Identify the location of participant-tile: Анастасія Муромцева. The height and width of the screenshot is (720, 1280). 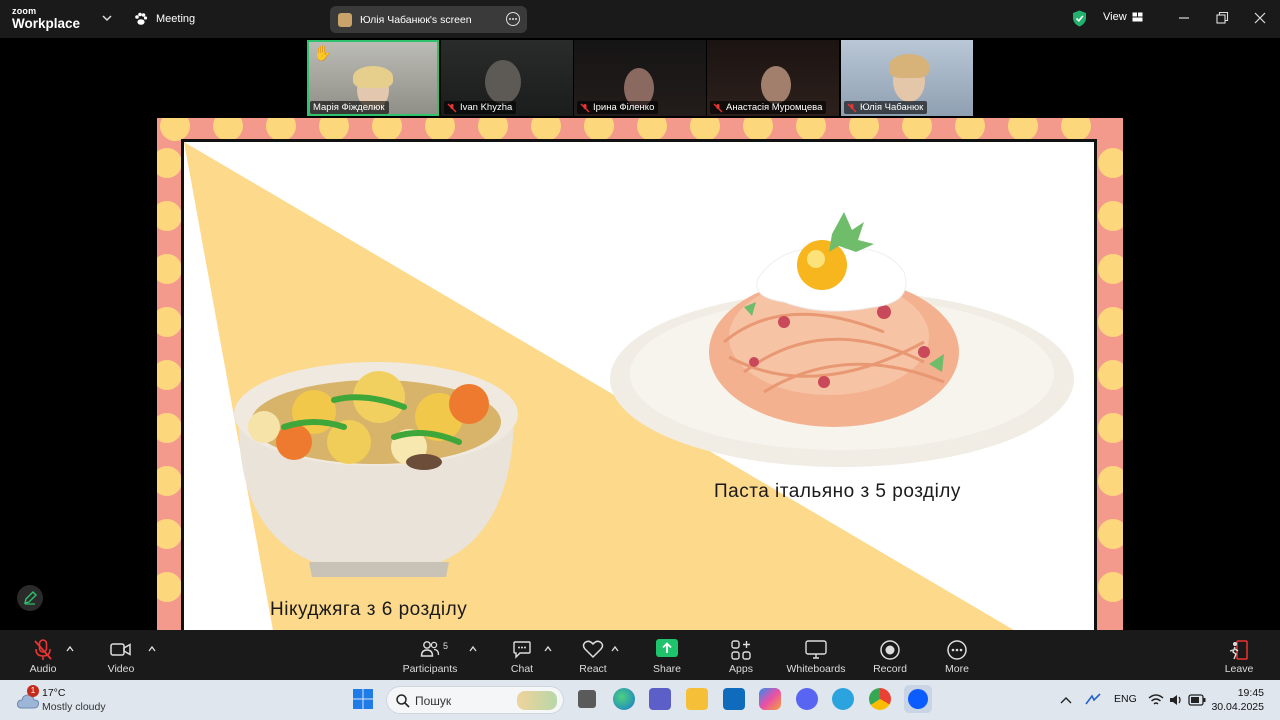
(773, 78).